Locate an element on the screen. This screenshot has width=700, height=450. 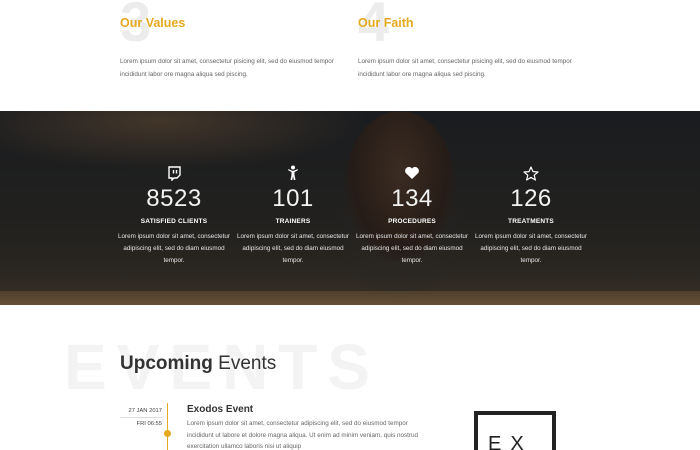
stat-number: 126 is located at coordinates (531, 198).